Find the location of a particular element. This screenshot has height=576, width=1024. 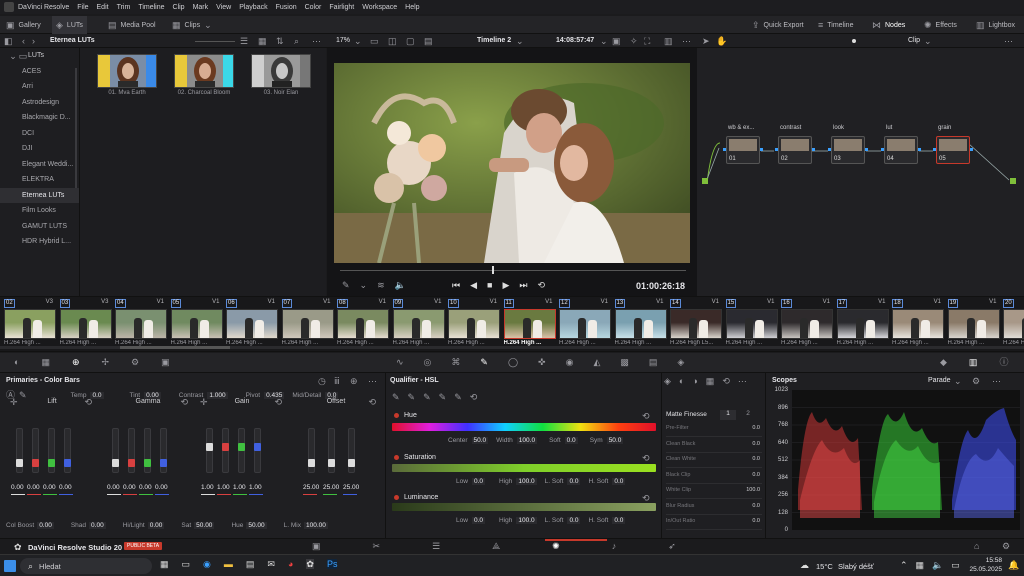

lum-hsoft: 0.0 is located at coordinates (619, 520).